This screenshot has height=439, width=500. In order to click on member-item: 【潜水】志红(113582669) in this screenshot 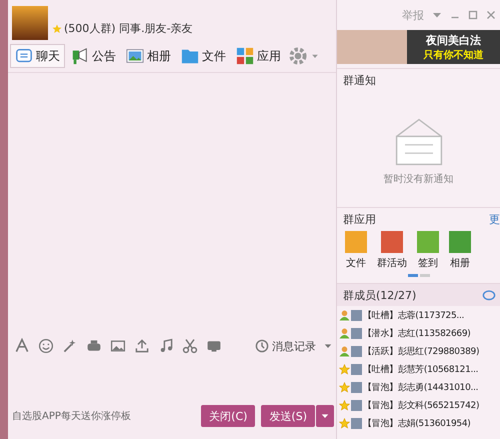, I will do `click(418, 333)`.